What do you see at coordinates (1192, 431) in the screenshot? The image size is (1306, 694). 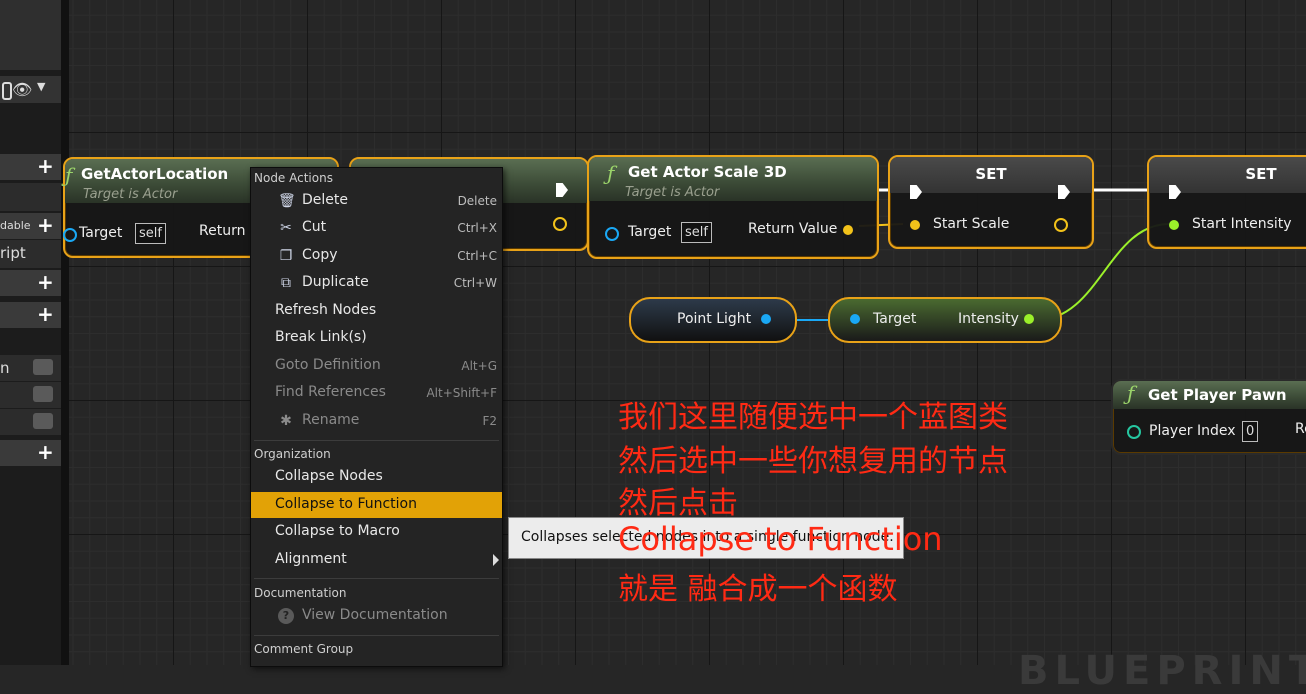 I see `pin-label: Player Index` at bounding box center [1192, 431].